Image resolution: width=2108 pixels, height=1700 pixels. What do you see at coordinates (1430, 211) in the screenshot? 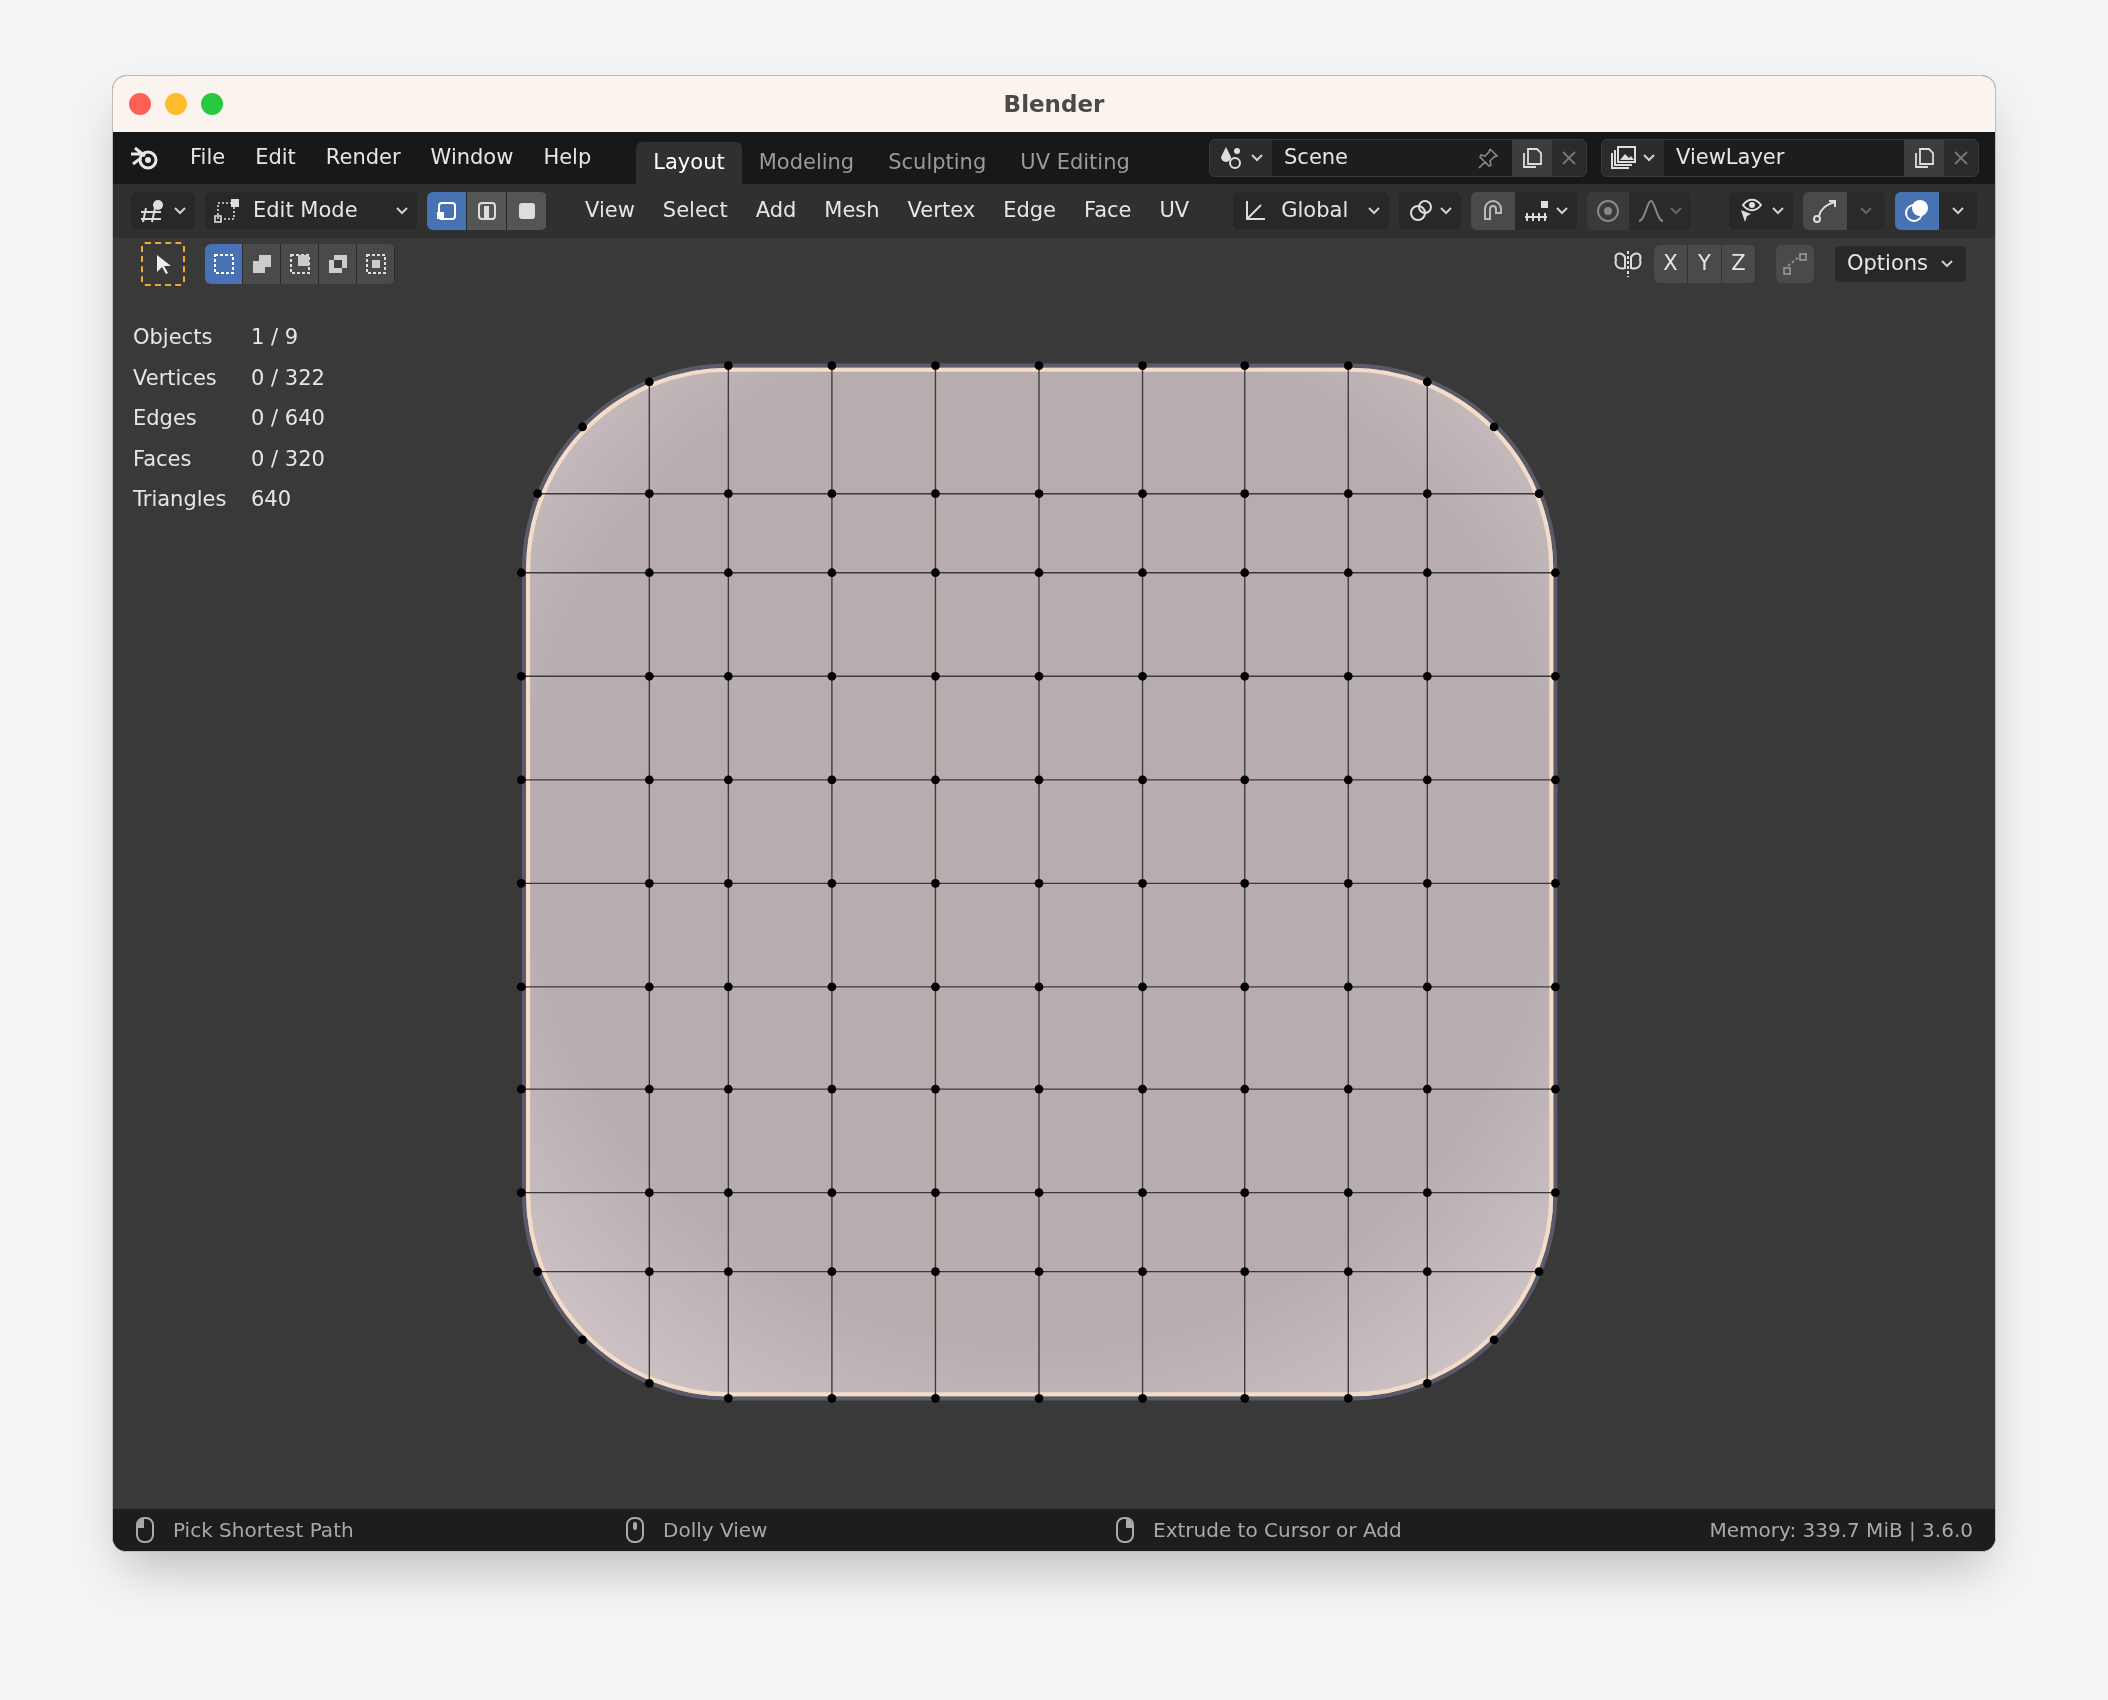
I see `pivot-button` at bounding box center [1430, 211].